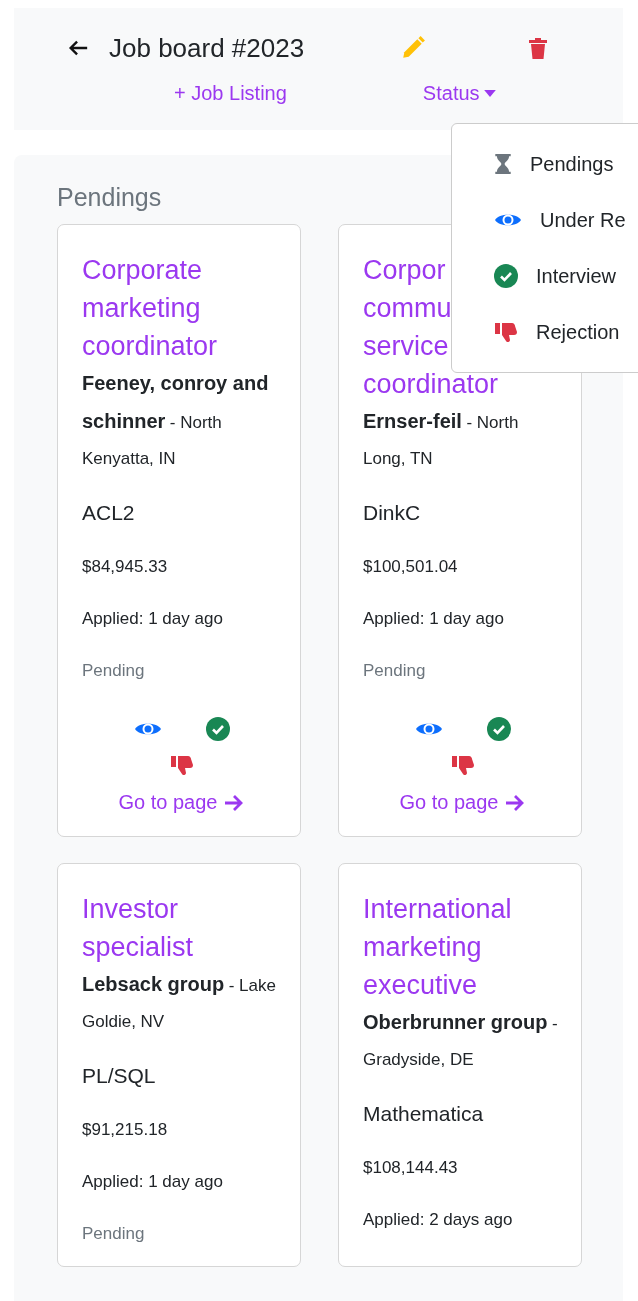 The height and width of the screenshot is (1301, 638). I want to click on company-and-location: Feeney, conroy and schinner - North Kenyatta, IN, so click(176, 420).